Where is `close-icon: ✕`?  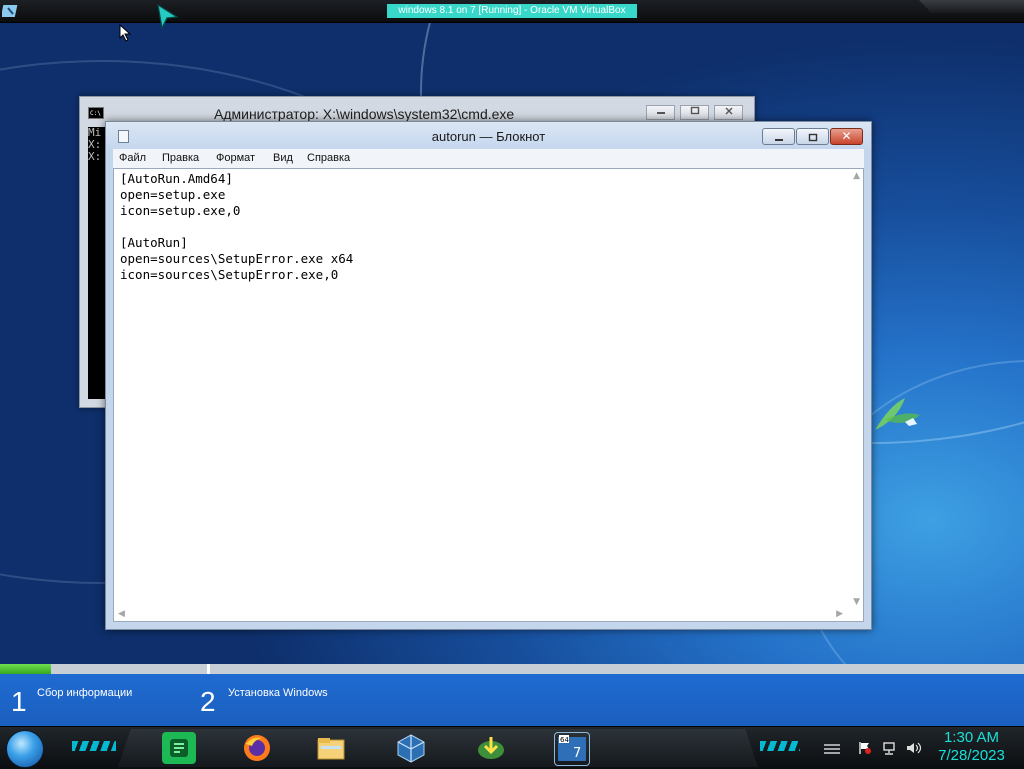
close-icon: ✕ is located at coordinates (846, 136).